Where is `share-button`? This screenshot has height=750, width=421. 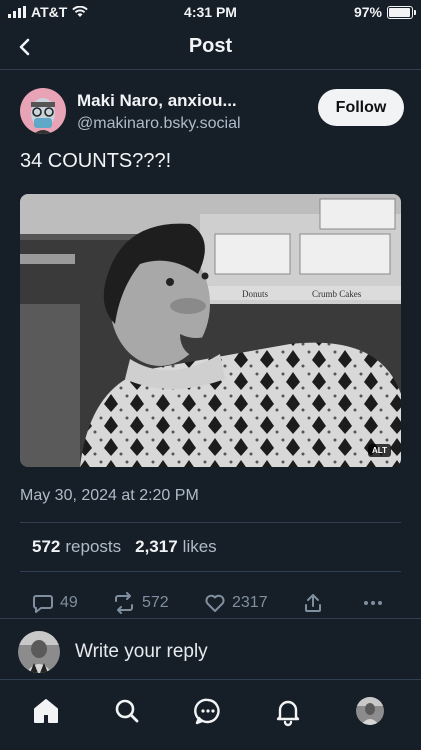 share-button is located at coordinates (313, 603).